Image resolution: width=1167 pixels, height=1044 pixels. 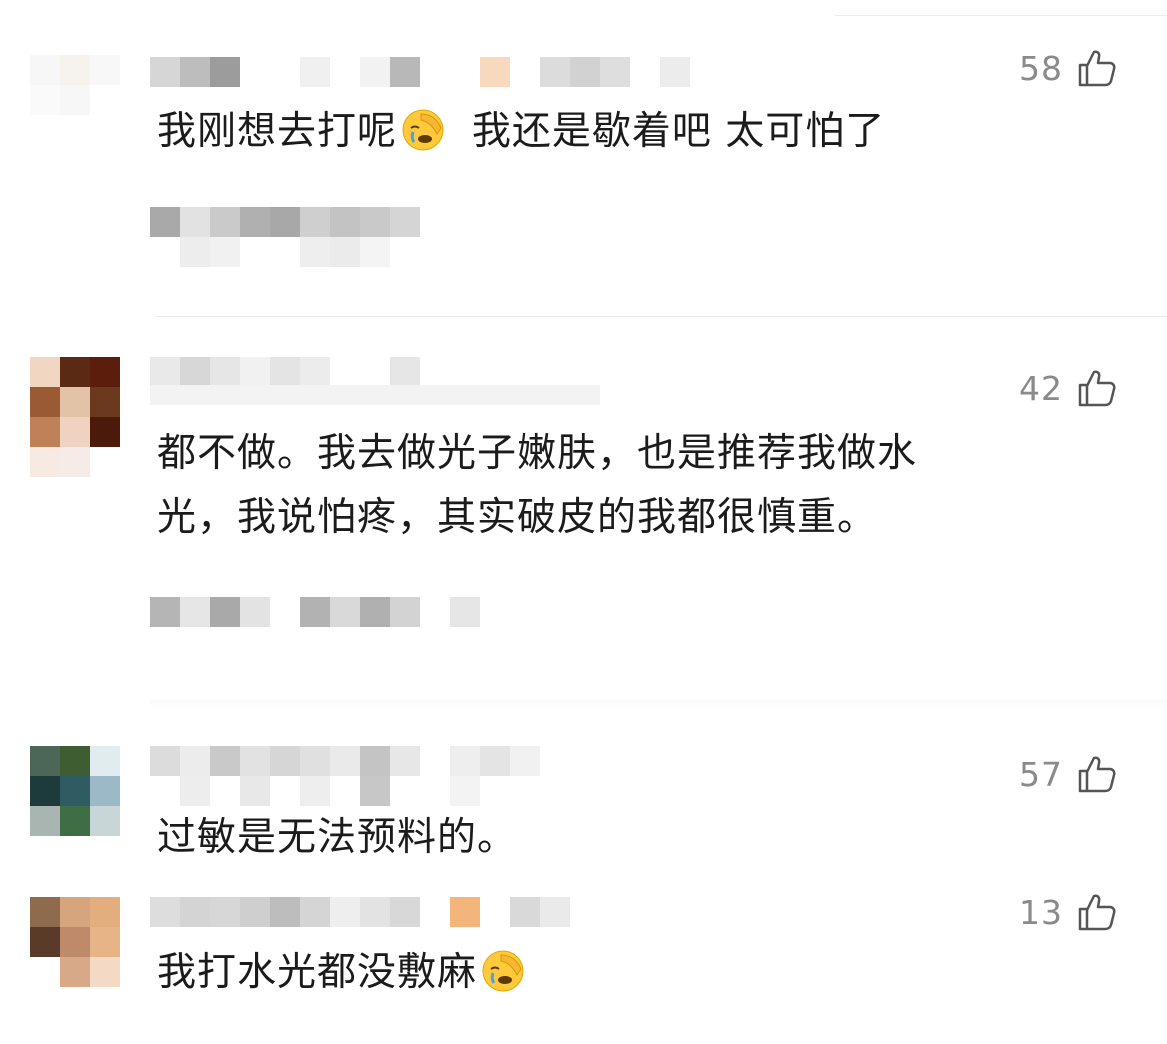 I want to click on like-button: 58, so click(x=1068, y=68).